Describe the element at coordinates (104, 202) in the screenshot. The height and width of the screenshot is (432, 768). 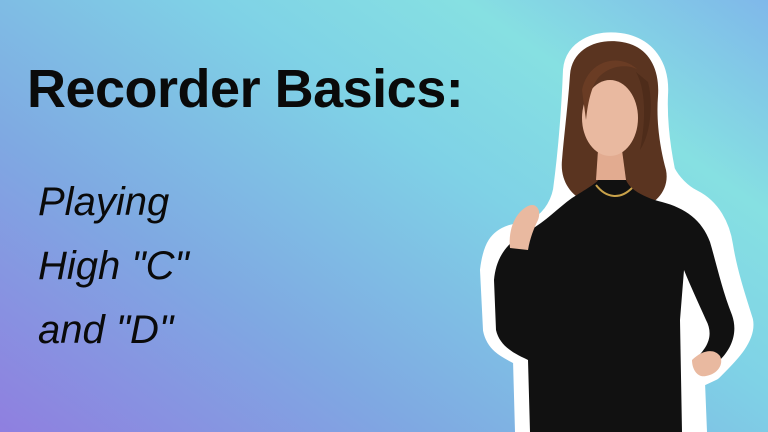
I see `subtitle-line-1: Playing` at that location.